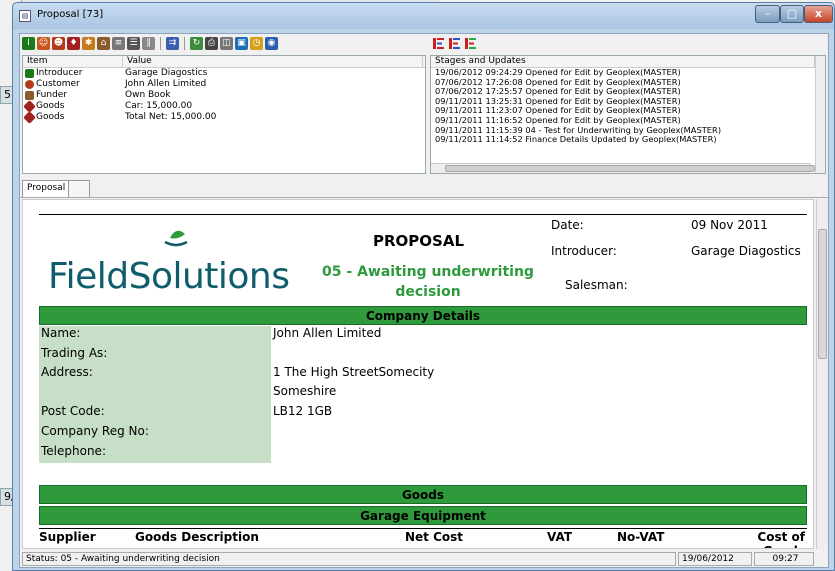 The image size is (835, 571). What do you see at coordinates (471, 43) in the screenshot?
I see `stage-history-icon` at bounding box center [471, 43].